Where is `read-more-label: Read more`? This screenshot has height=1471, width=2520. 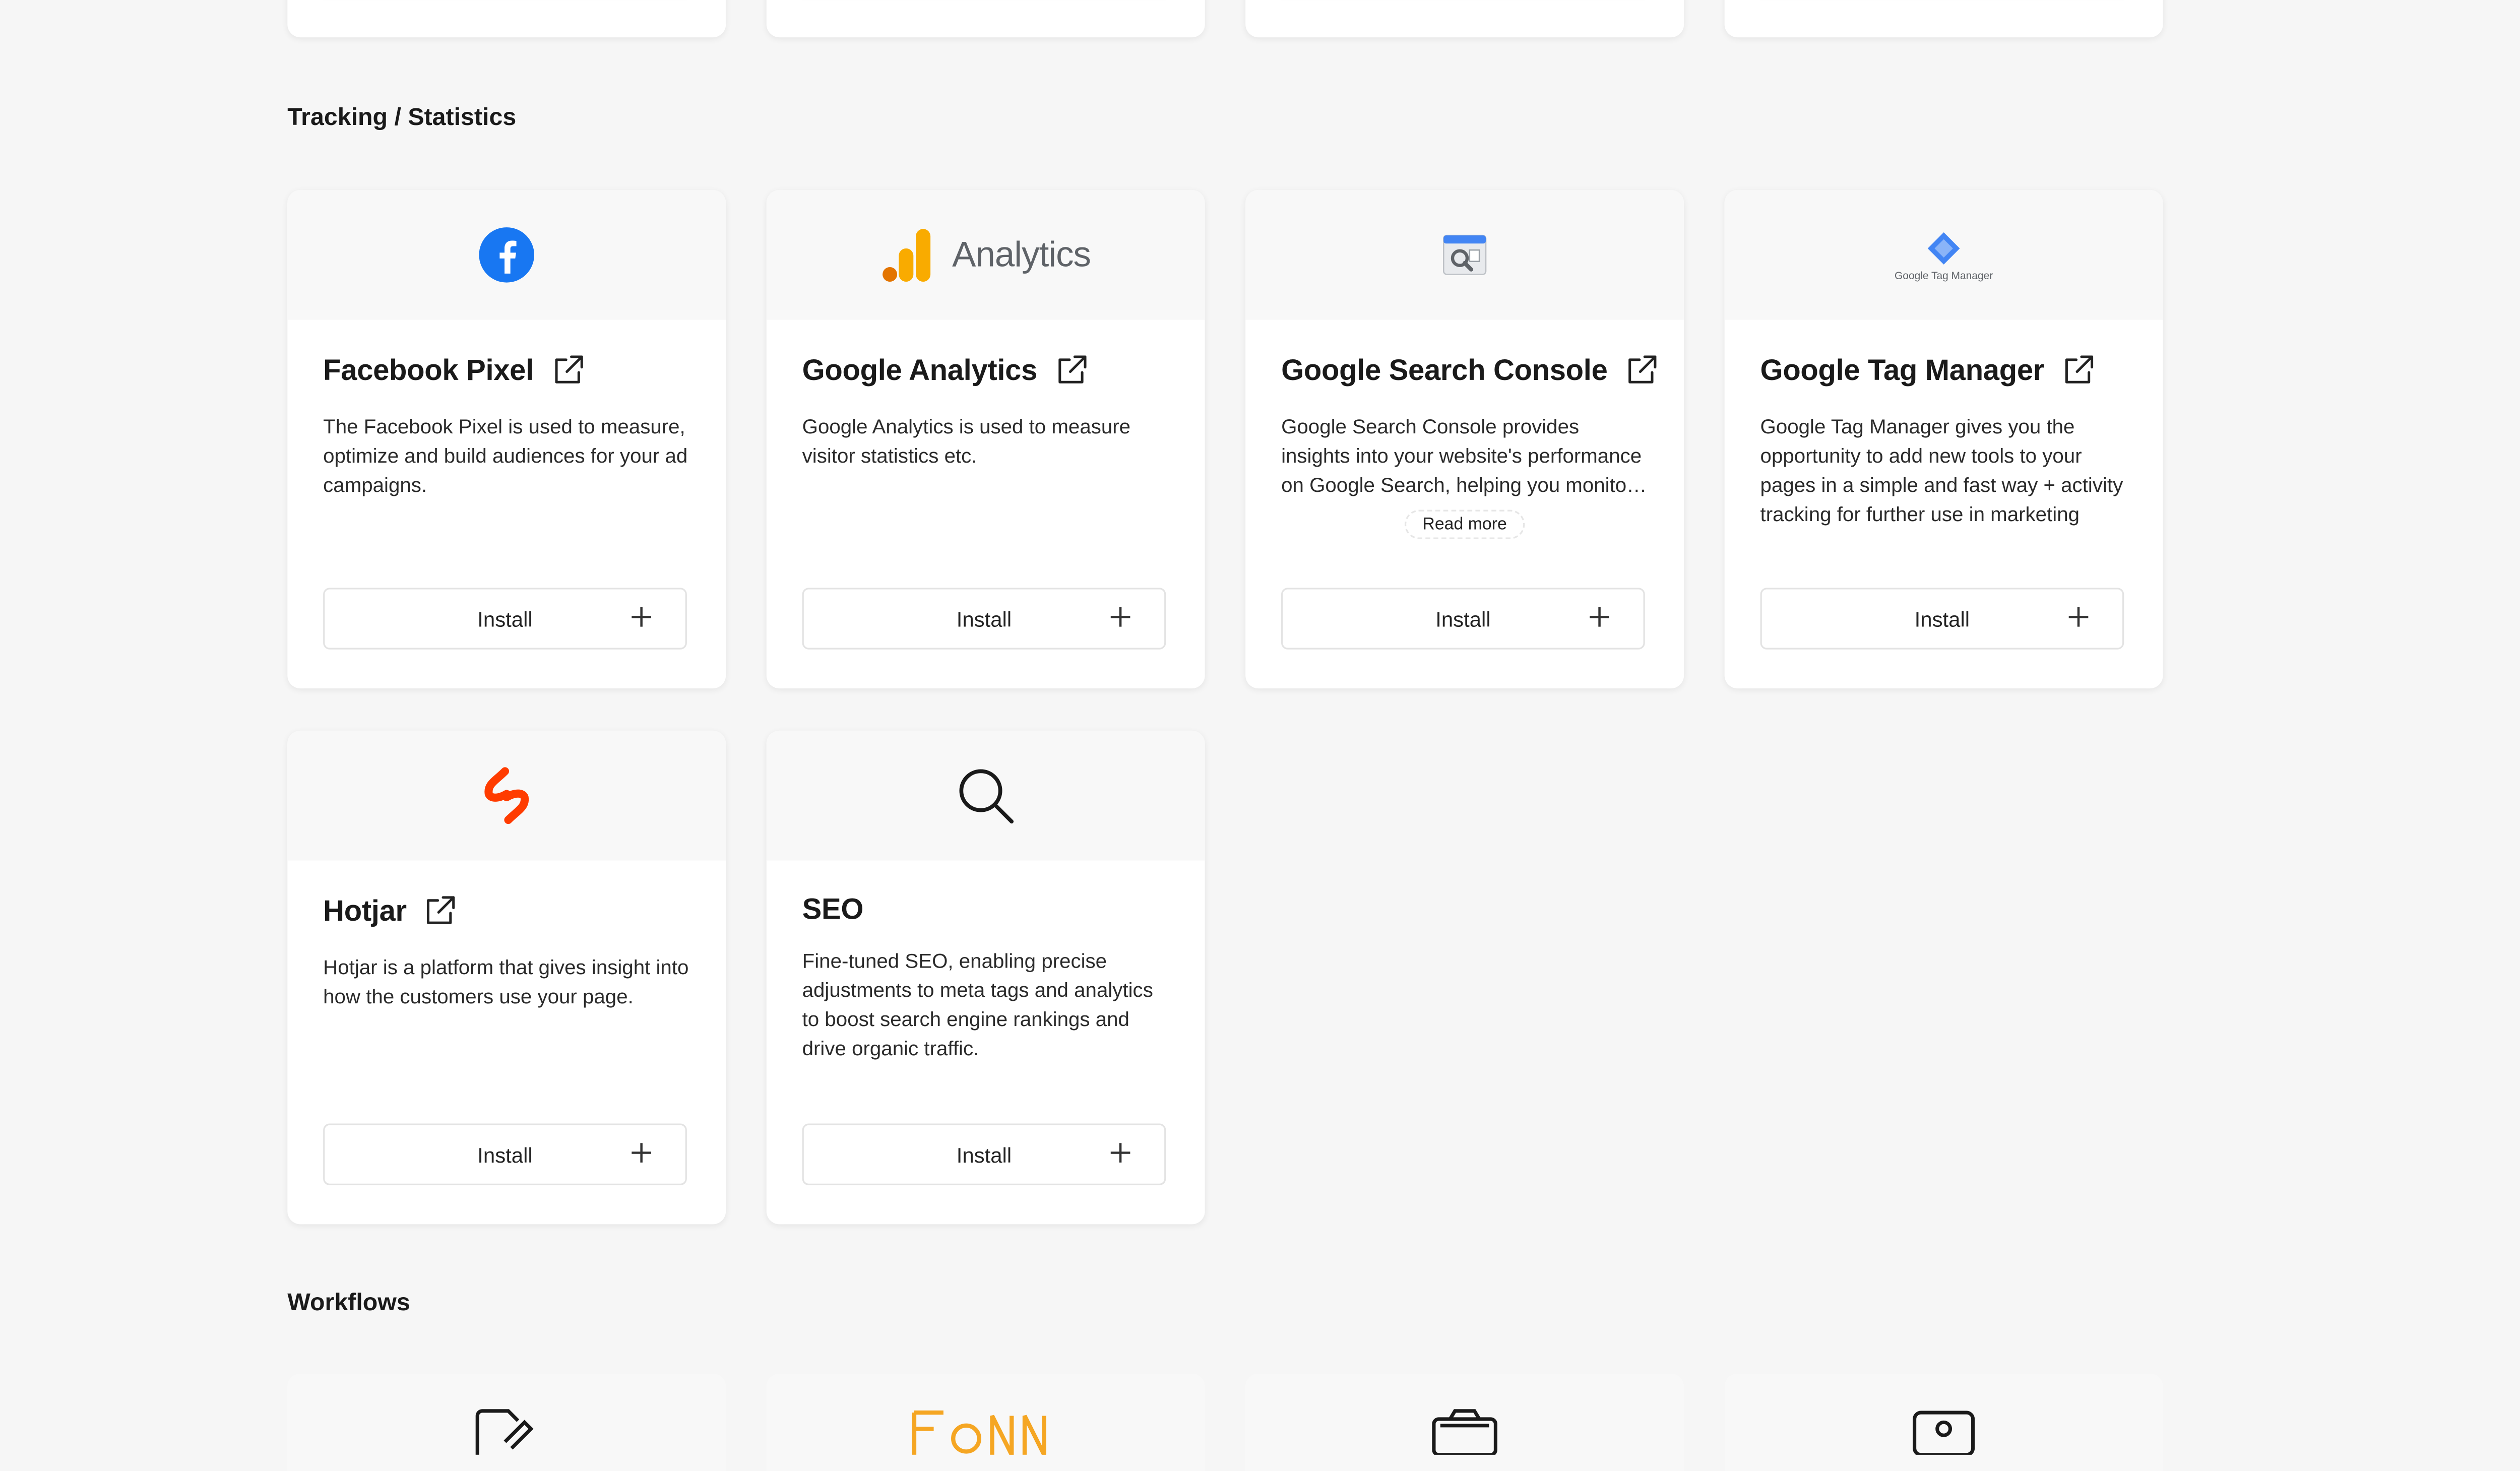 read-more-label: Read more is located at coordinates (1464, 524).